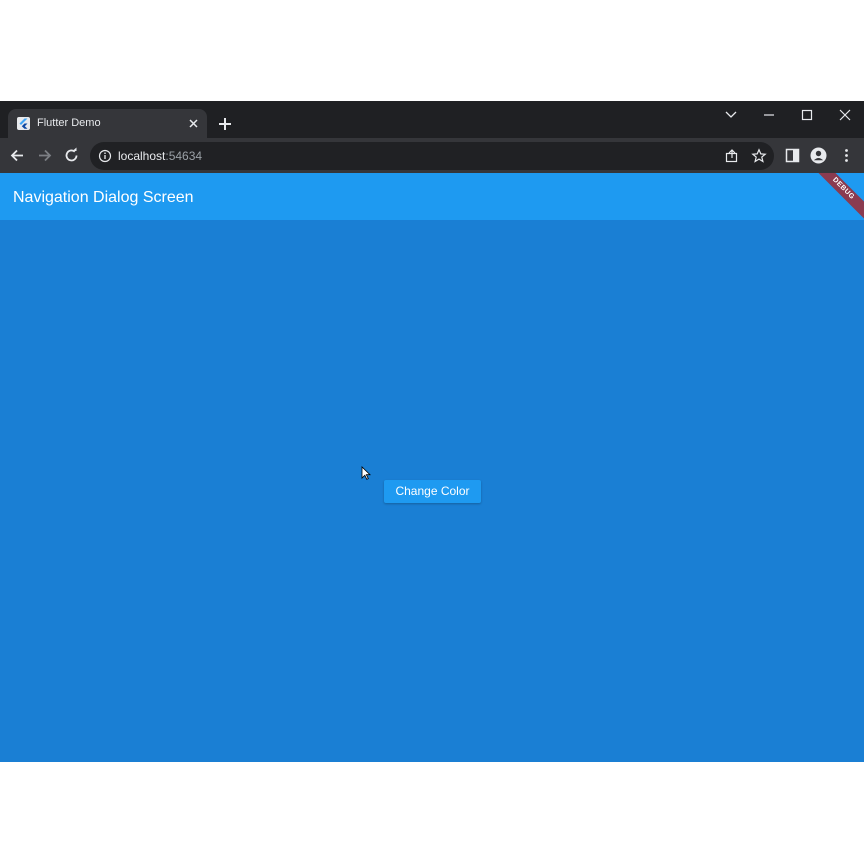  What do you see at coordinates (142, 156) in the screenshot?
I see `url-host: localhost` at bounding box center [142, 156].